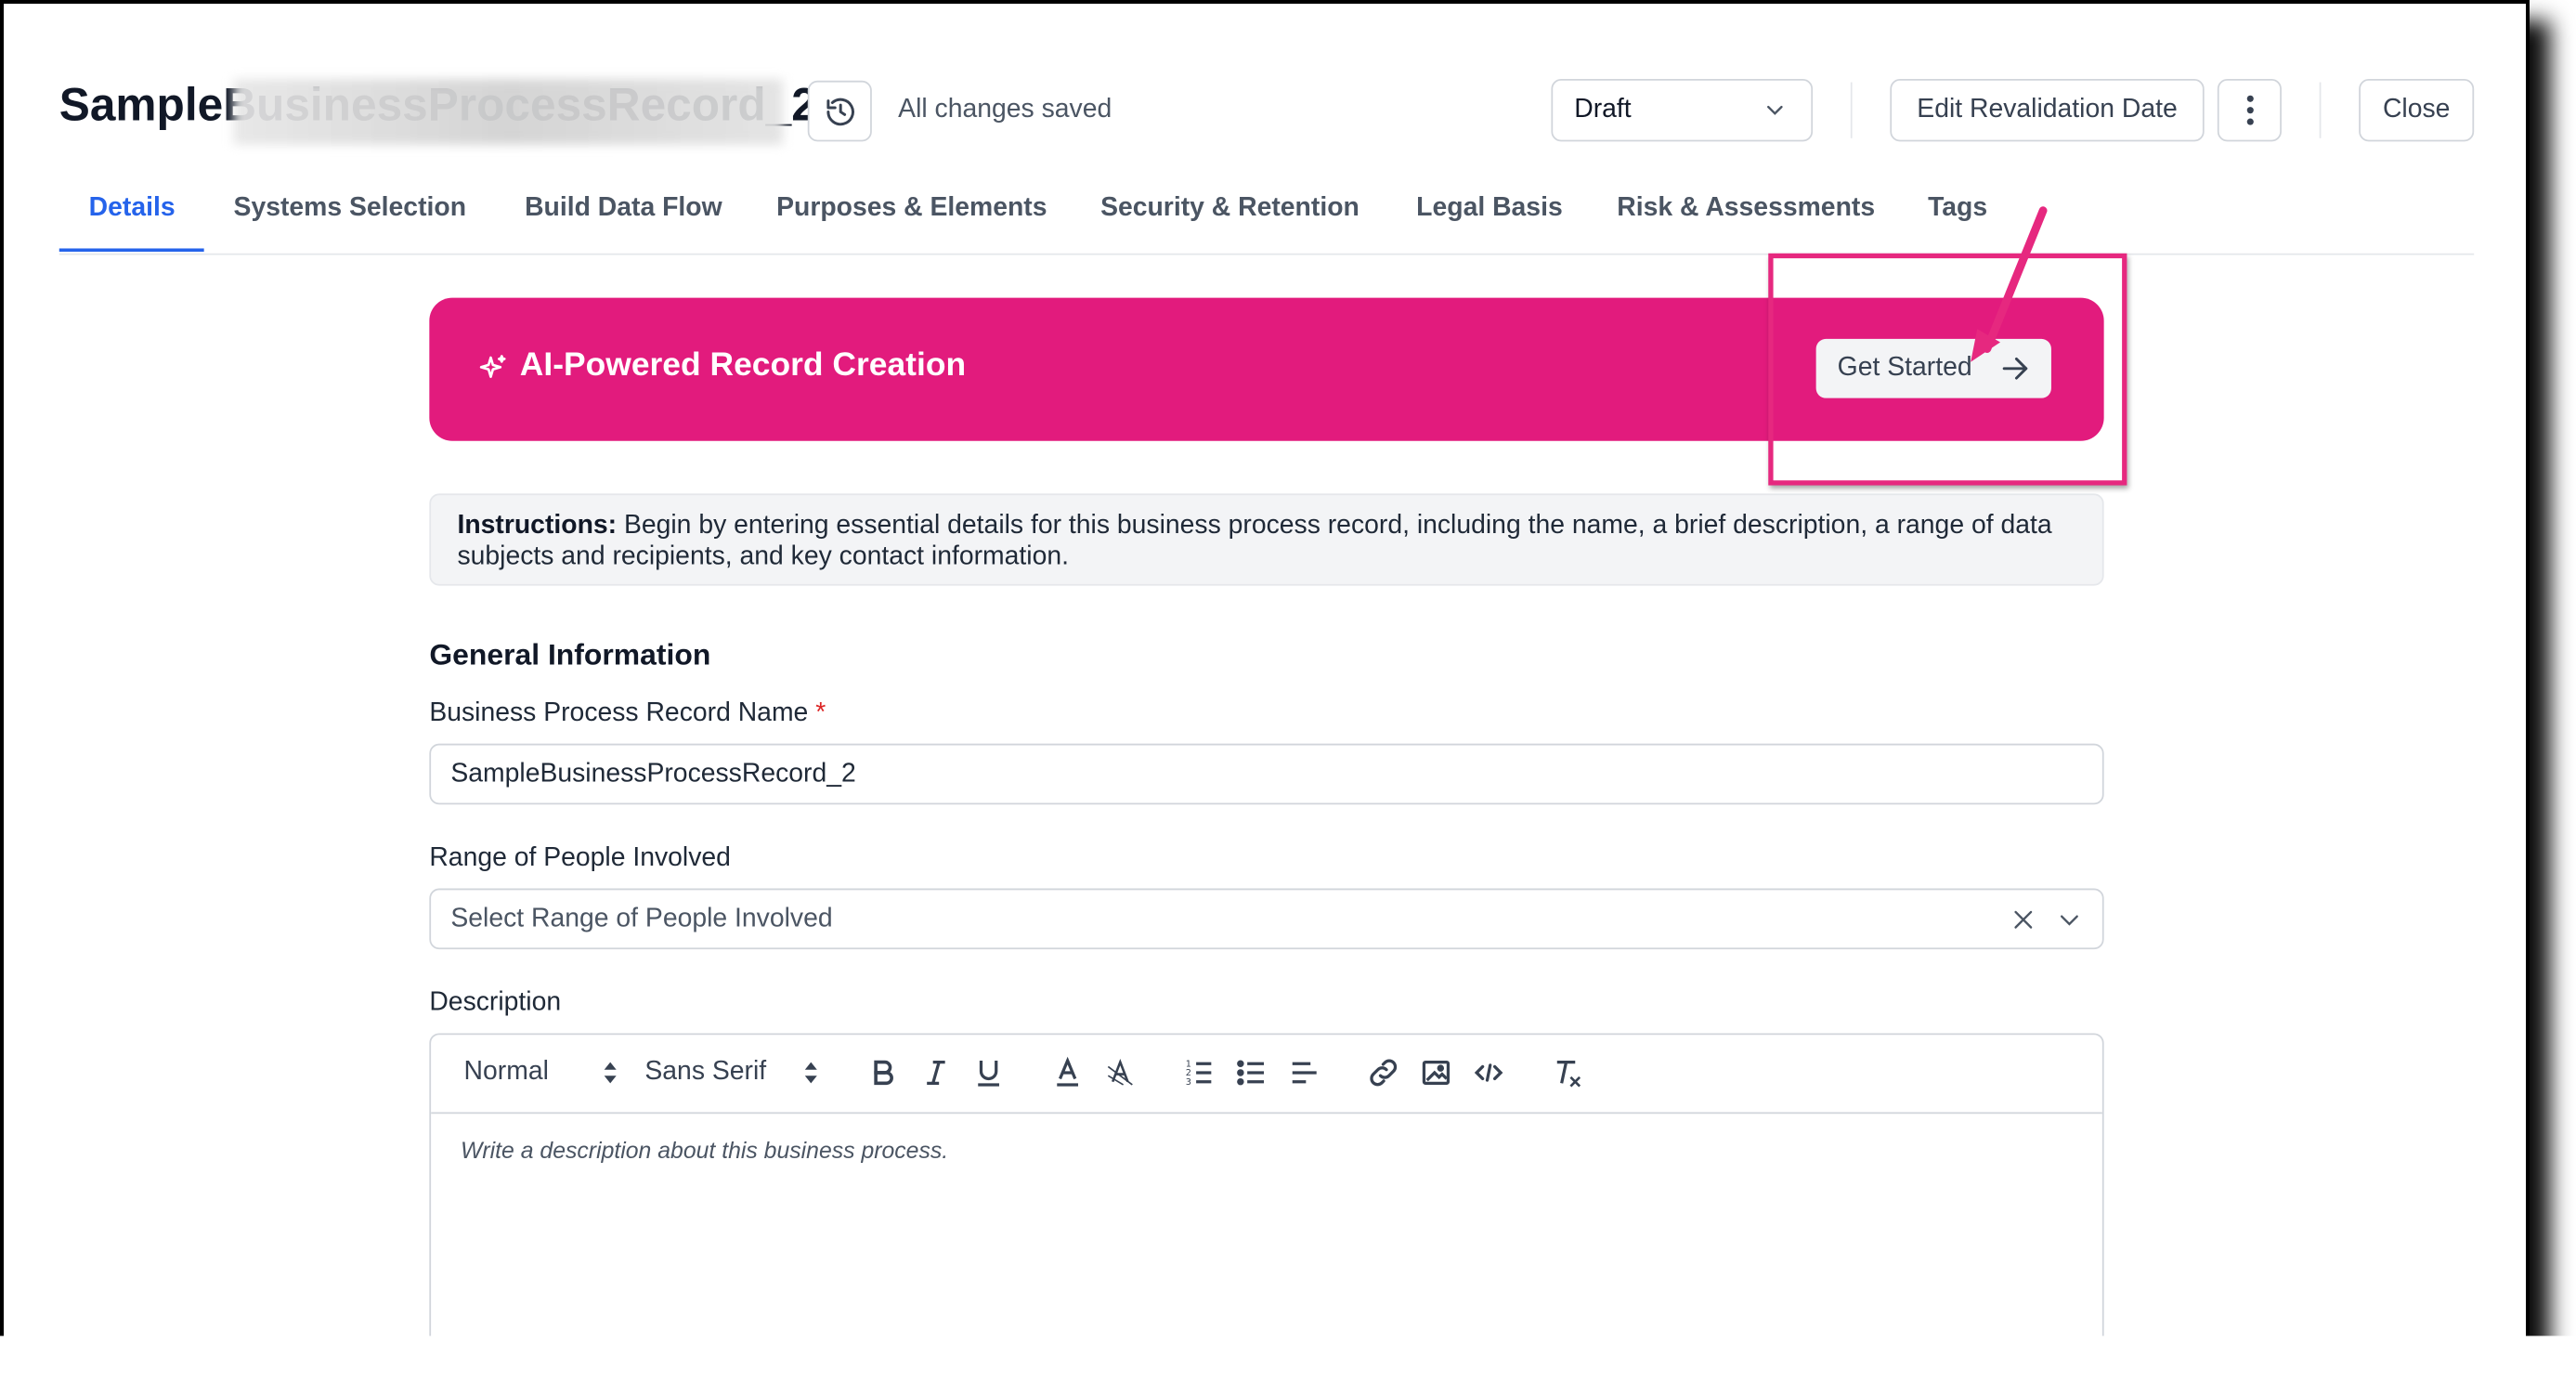 This screenshot has height=1395, width=2576. What do you see at coordinates (132, 209) in the screenshot?
I see `tab-details: Details` at bounding box center [132, 209].